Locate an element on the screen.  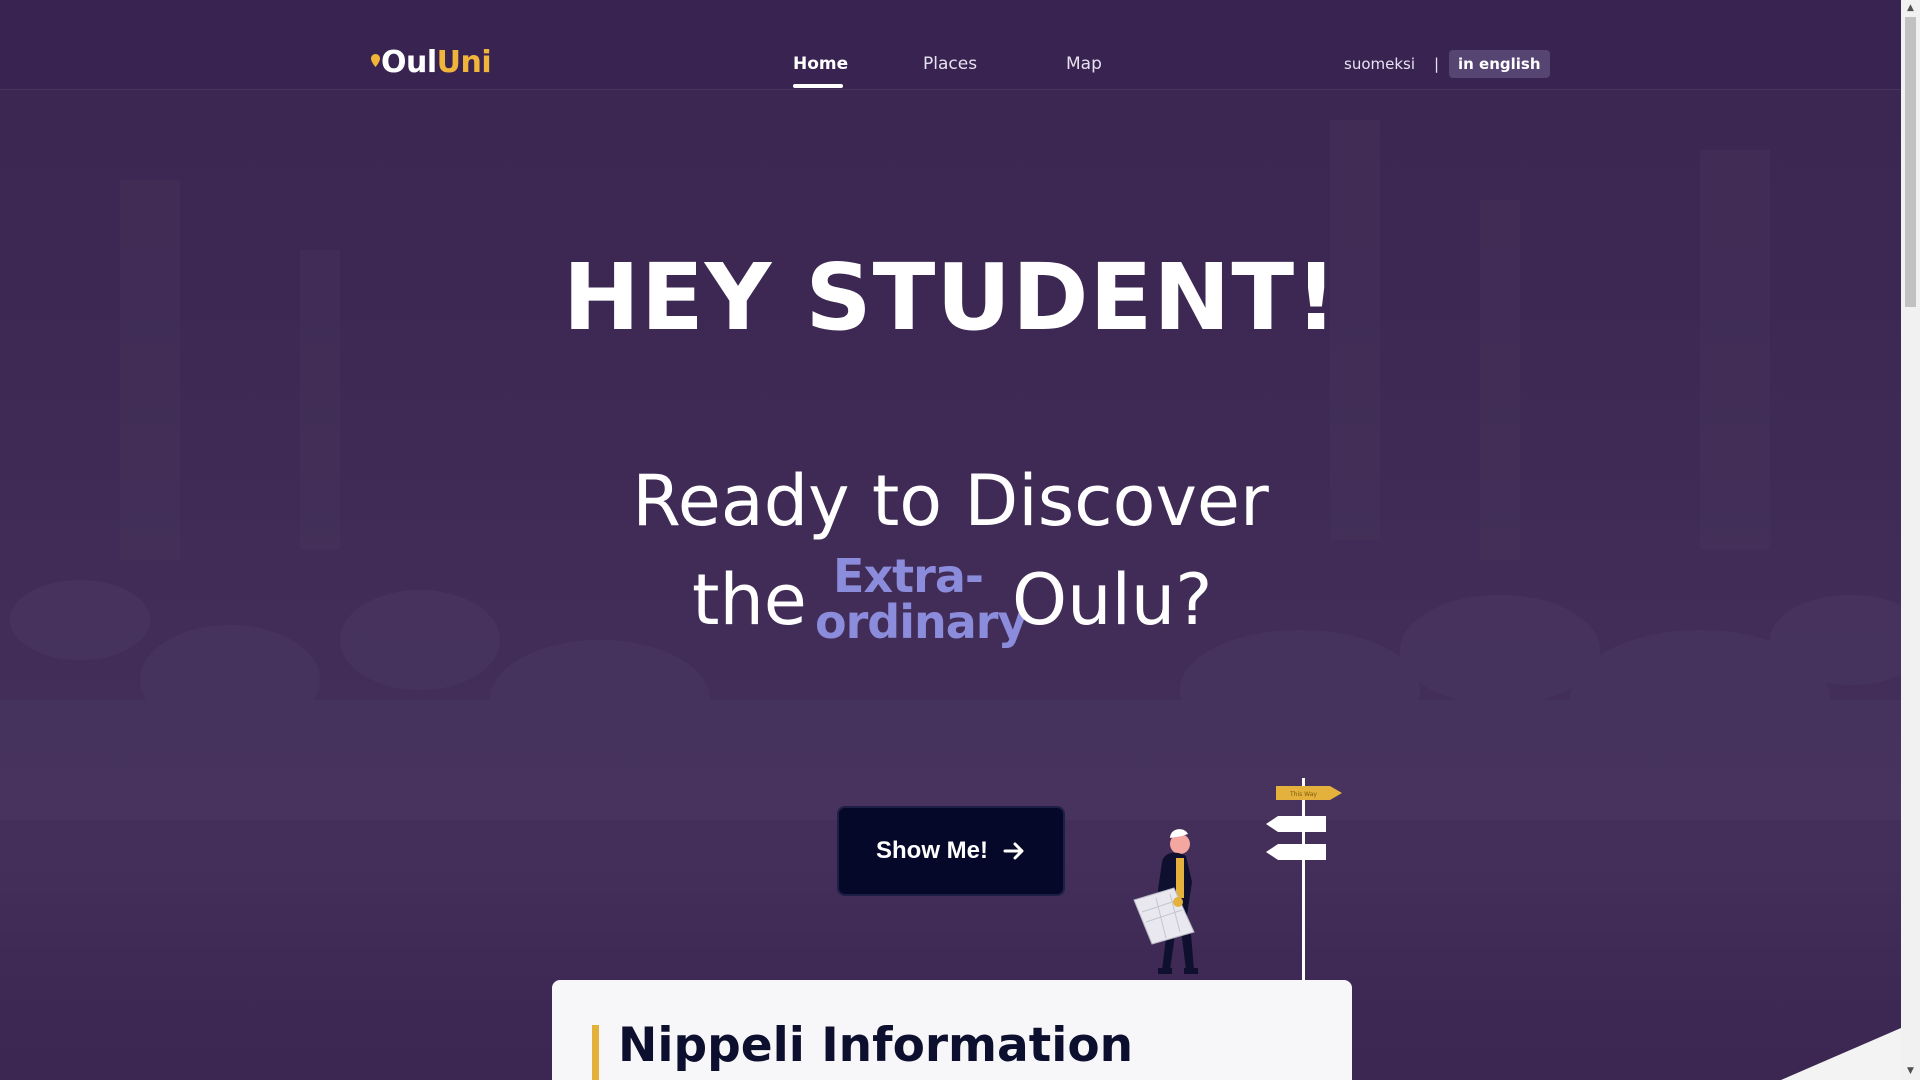
hero-subtitle-line2: the Extra- ordinary Oulu? is located at coordinates (950, 603).